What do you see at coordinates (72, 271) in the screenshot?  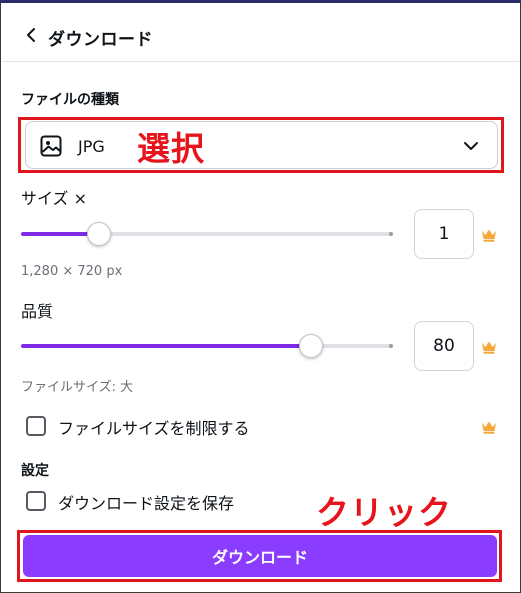 I see `dimensions-text: 1,280 × 720 px` at bounding box center [72, 271].